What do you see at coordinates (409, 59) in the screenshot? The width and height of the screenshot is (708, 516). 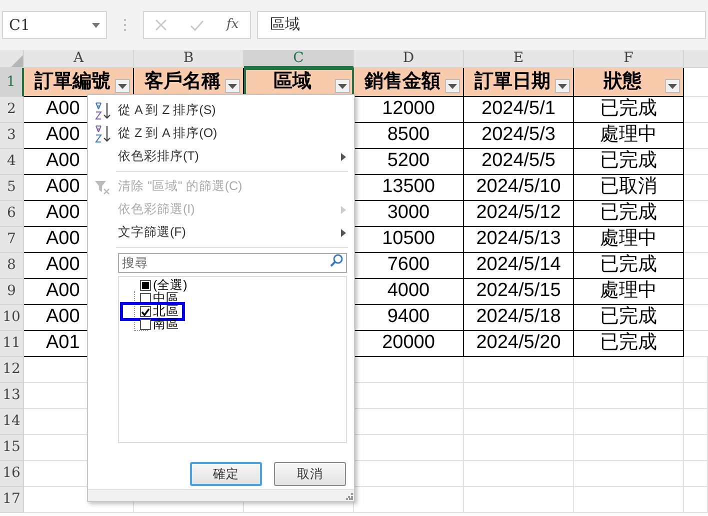 I see `column-header: D` at bounding box center [409, 59].